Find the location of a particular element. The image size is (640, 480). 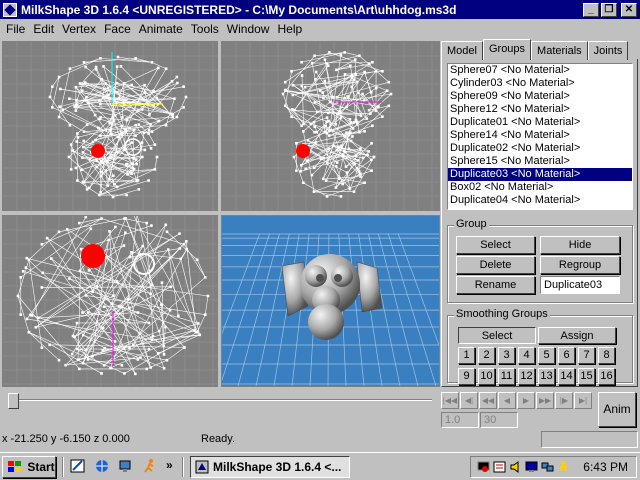

windows-taskbar: Start » MilkShape 3D 1.6.4 <... 6:43 PM is located at coordinates (320, 466).